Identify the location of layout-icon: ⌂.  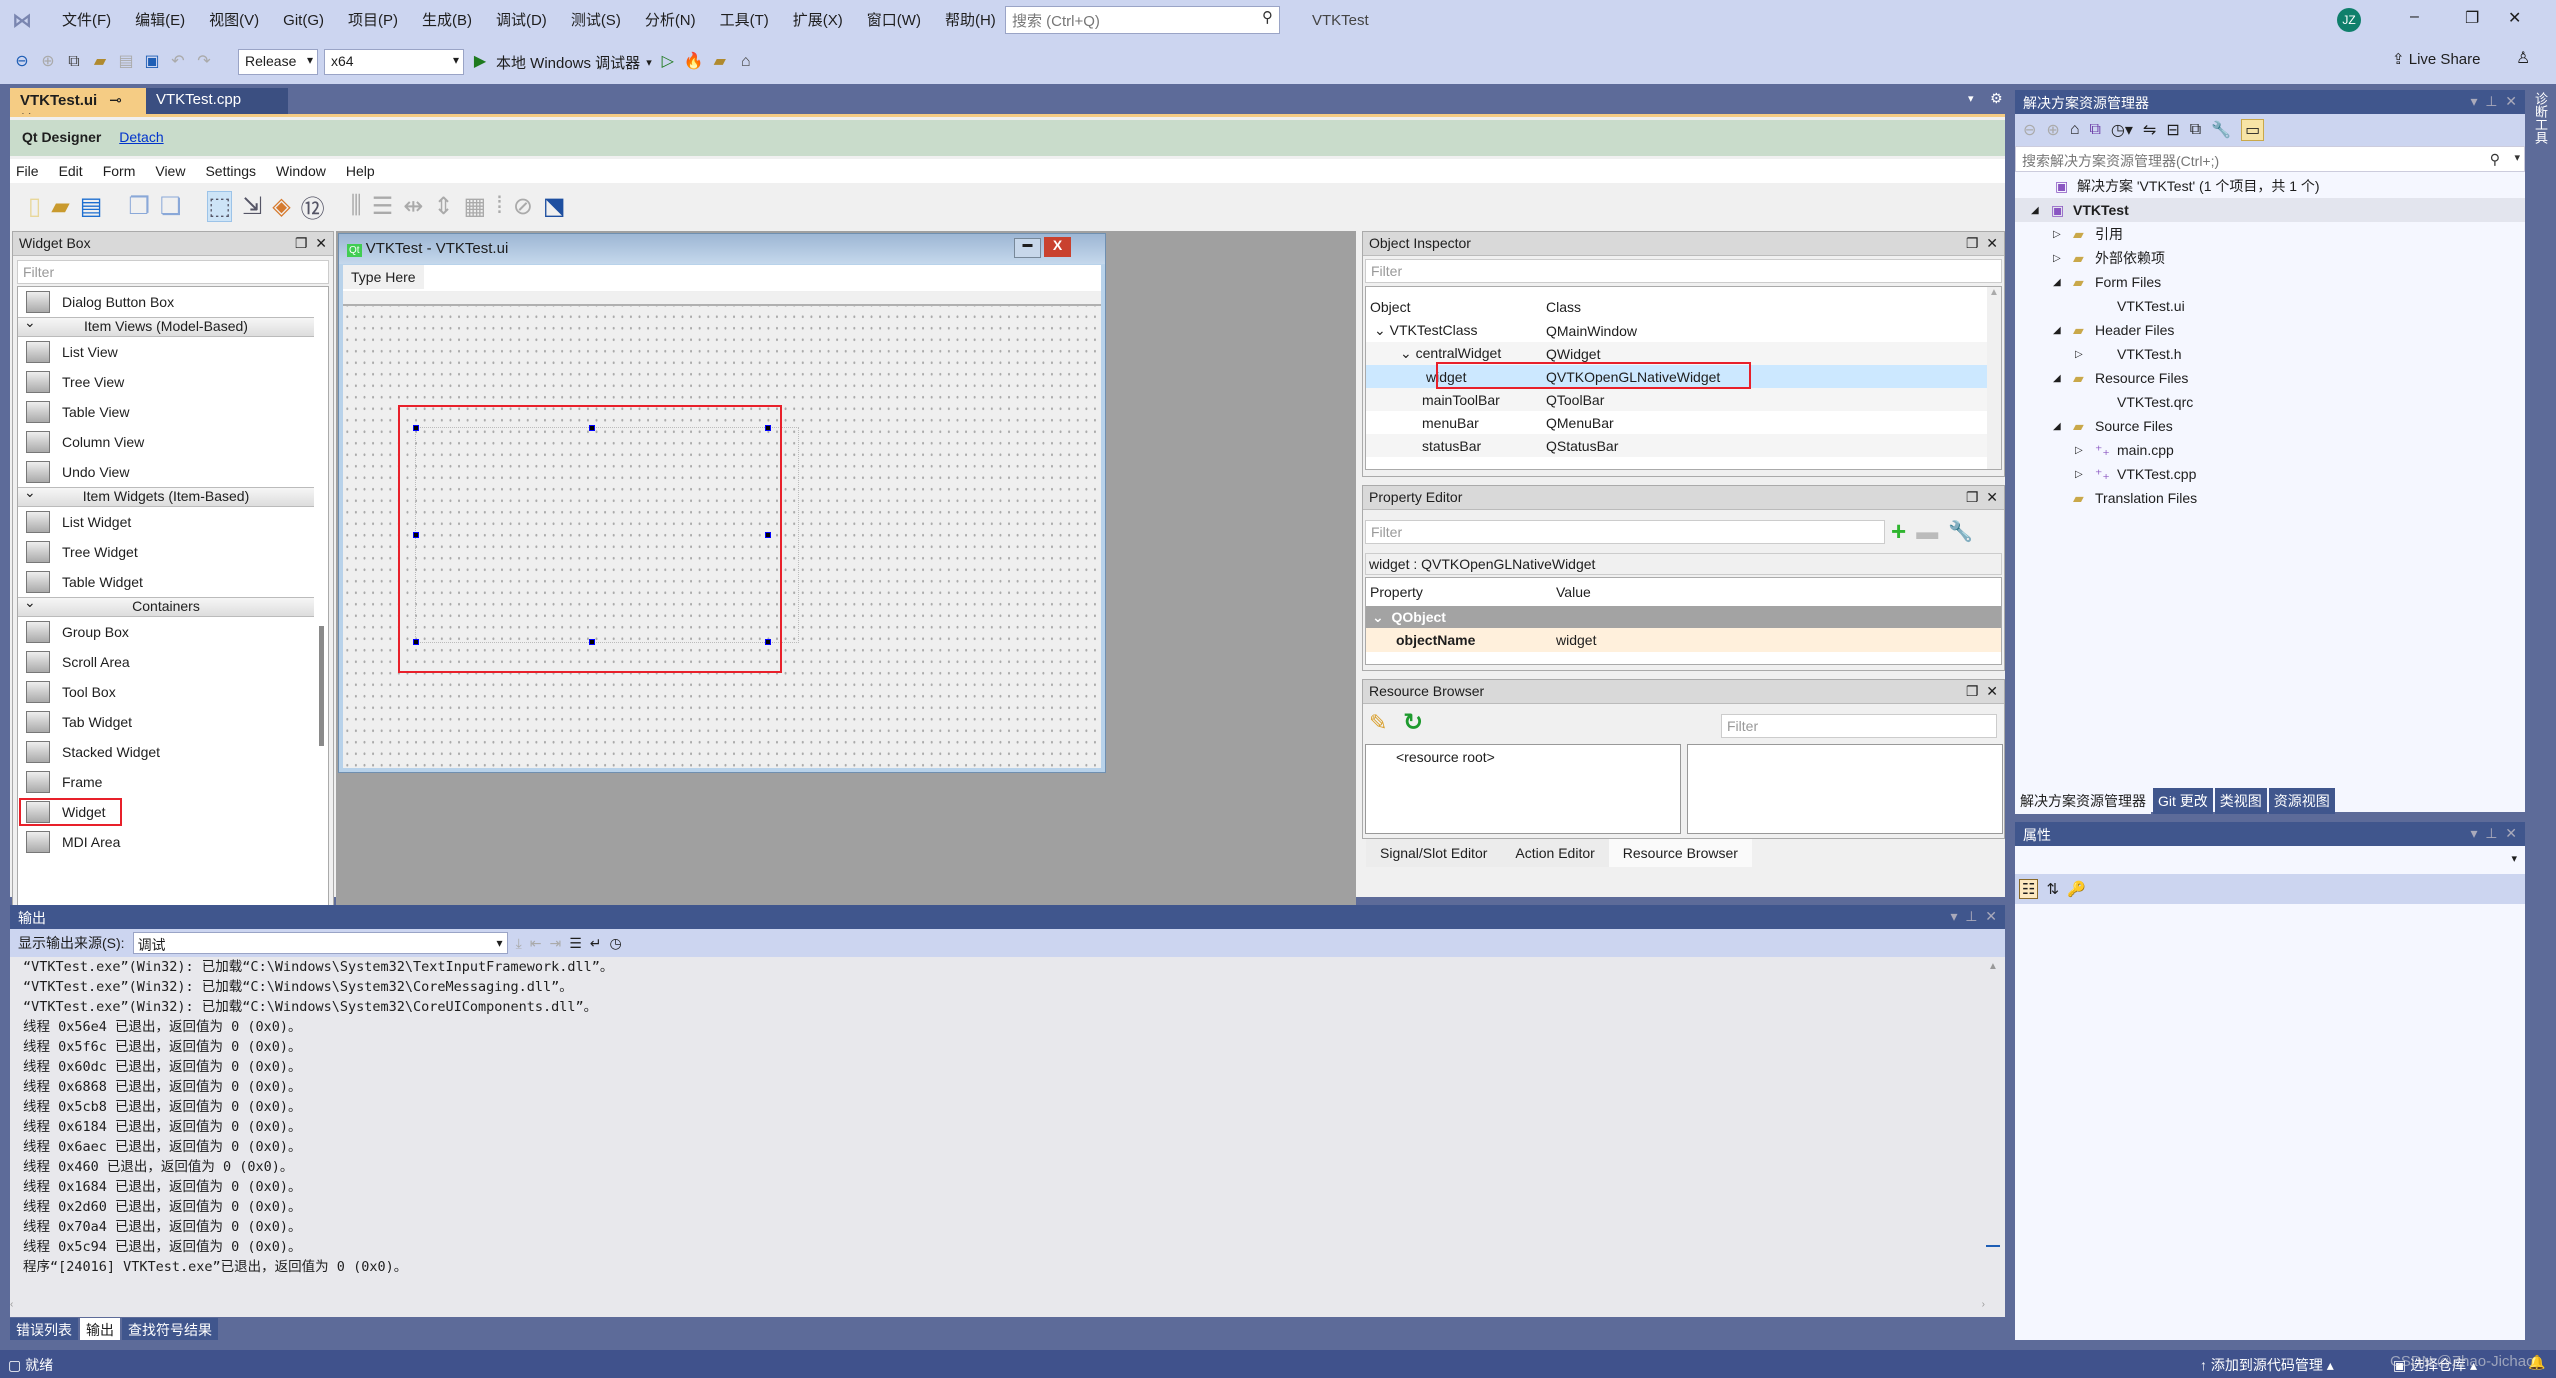
(746, 62).